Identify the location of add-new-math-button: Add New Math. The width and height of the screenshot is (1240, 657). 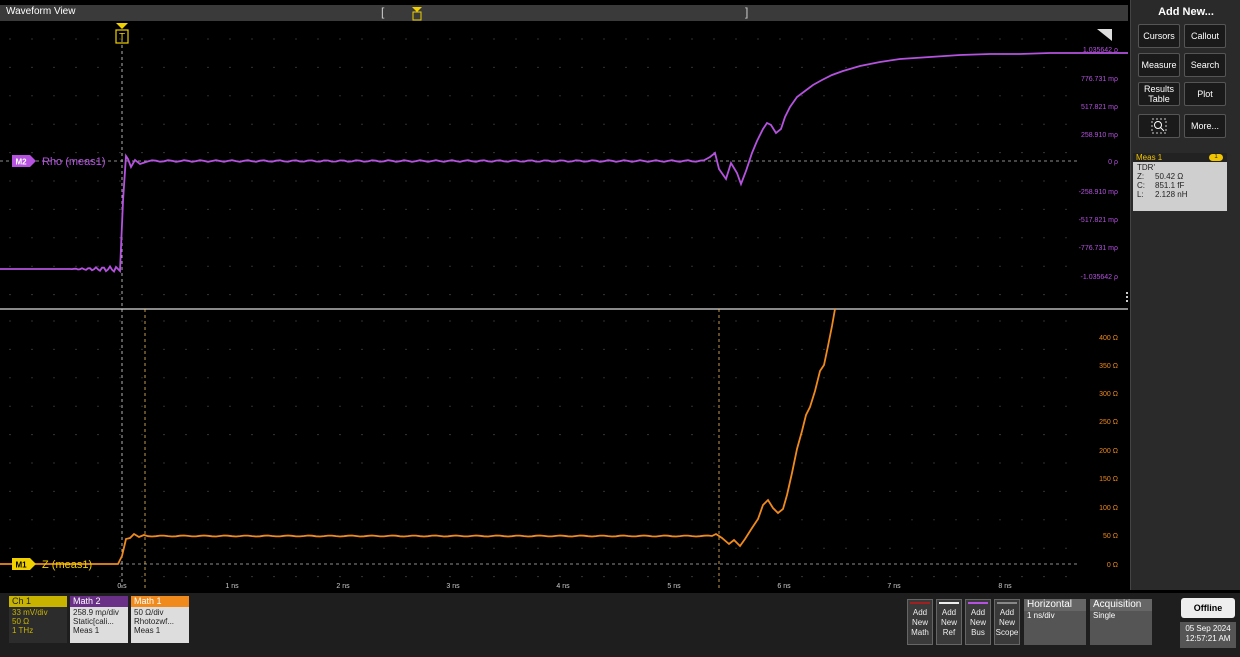
(920, 622).